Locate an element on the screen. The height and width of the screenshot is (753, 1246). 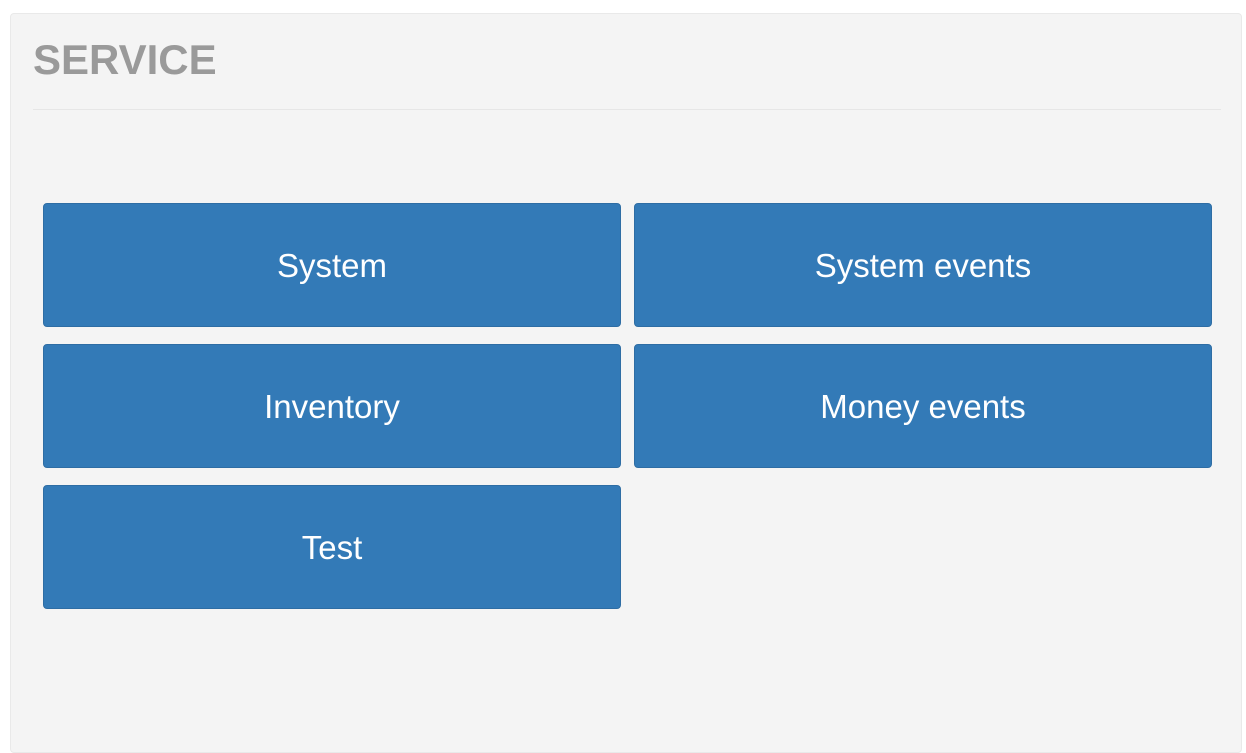
panel-title: SERVICE is located at coordinates (125, 59).